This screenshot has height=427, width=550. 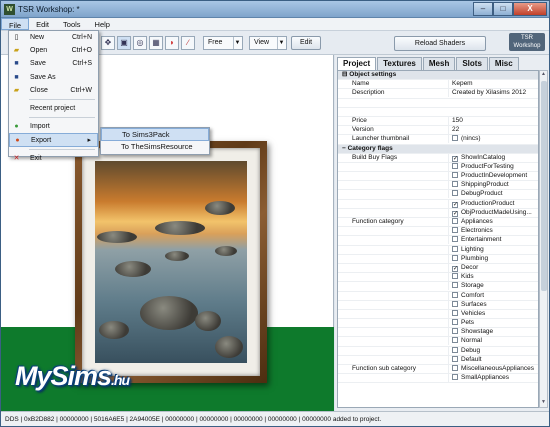 What do you see at coordinates (140, 43) in the screenshot?
I see `sphere-tool-icon: ◎` at bounding box center [140, 43].